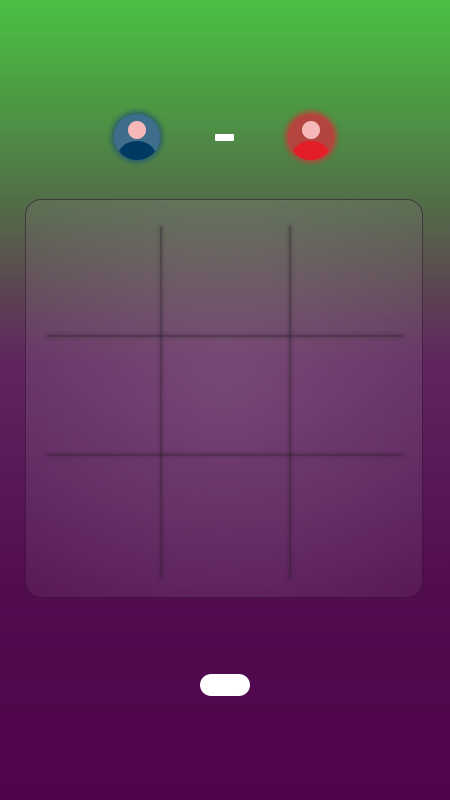 This screenshot has height=800, width=450. What do you see at coordinates (225, 685) in the screenshot?
I see `action-button` at bounding box center [225, 685].